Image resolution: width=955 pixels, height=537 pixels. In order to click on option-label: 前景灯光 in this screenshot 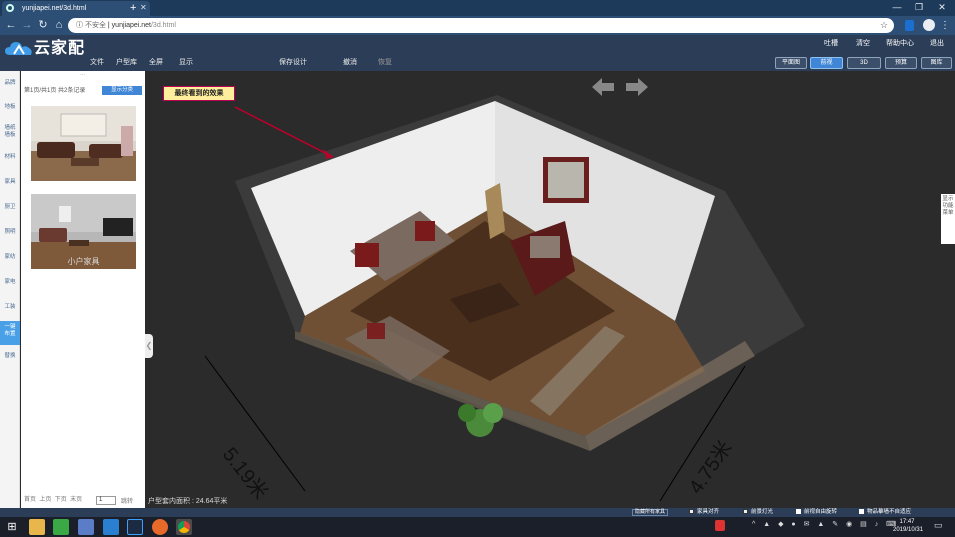, I will do `click(762, 512)`.